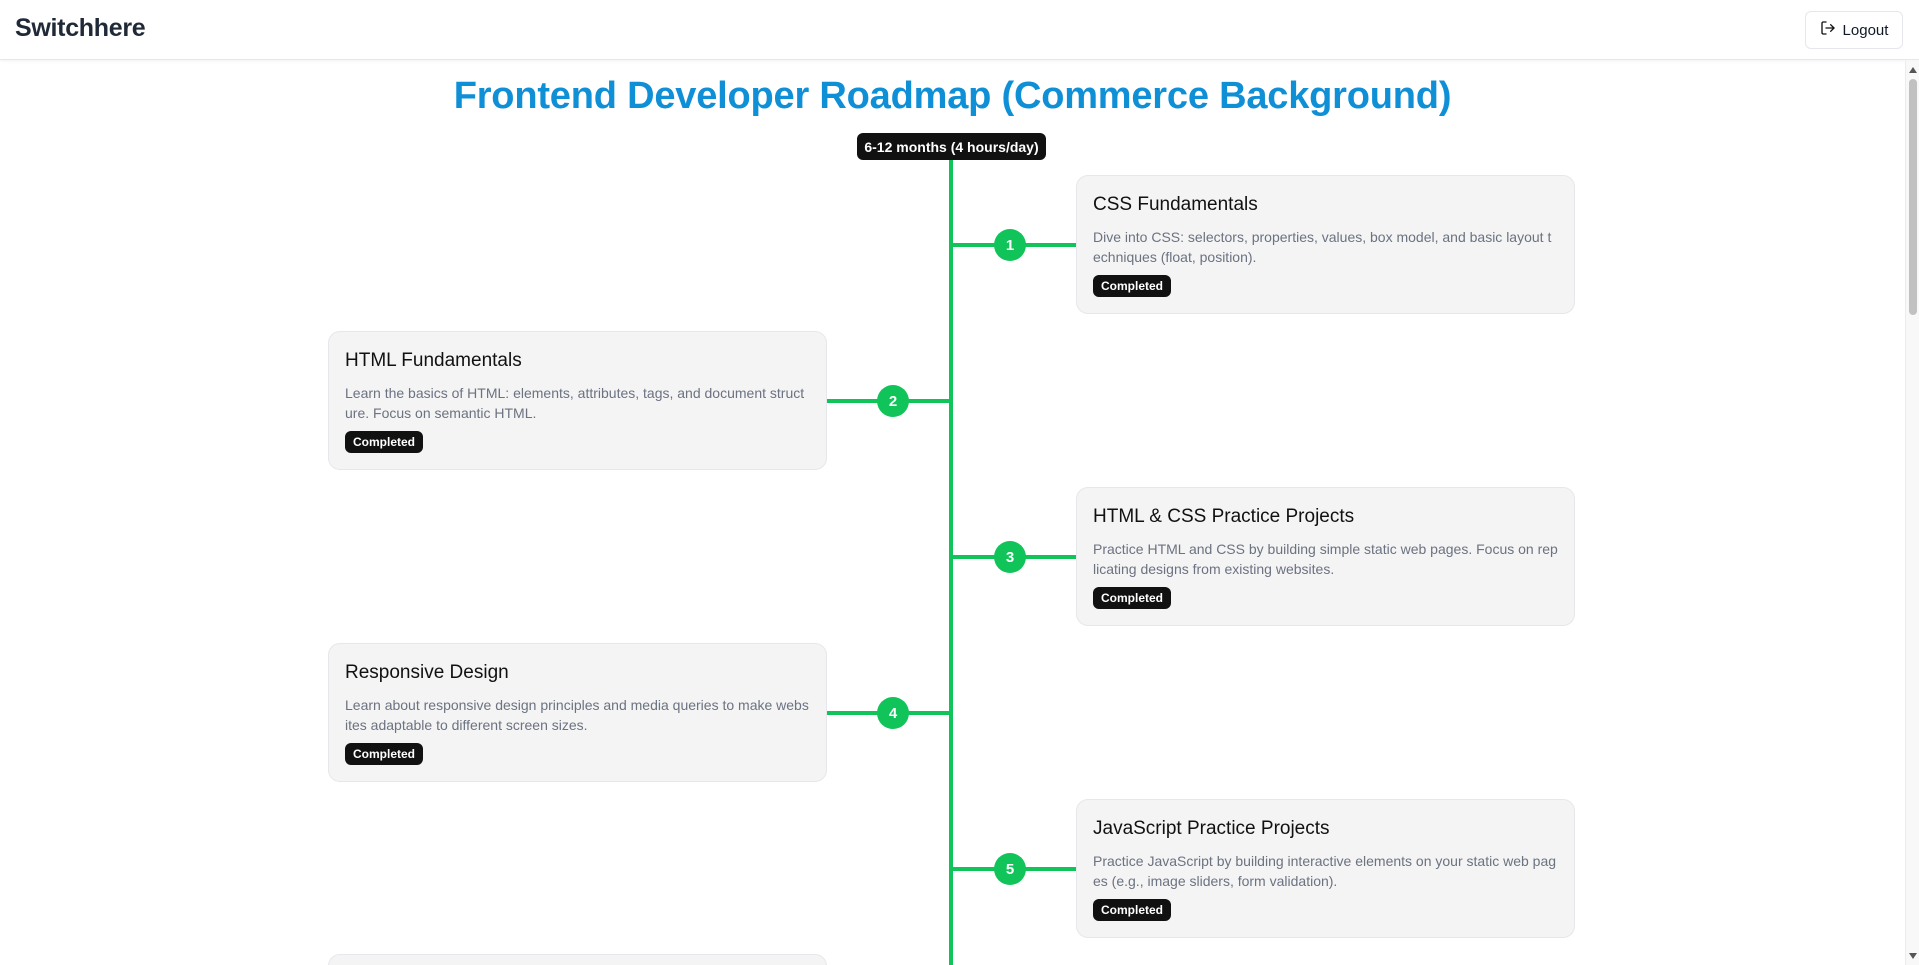 The width and height of the screenshot is (1919, 965). Describe the element at coordinates (1010, 557) in the screenshot. I see `step-number-node: 3` at that location.